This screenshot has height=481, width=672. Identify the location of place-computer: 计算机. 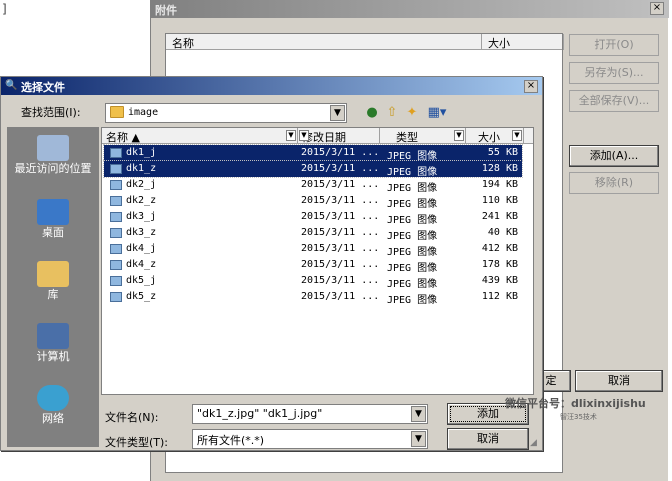
(53, 347).